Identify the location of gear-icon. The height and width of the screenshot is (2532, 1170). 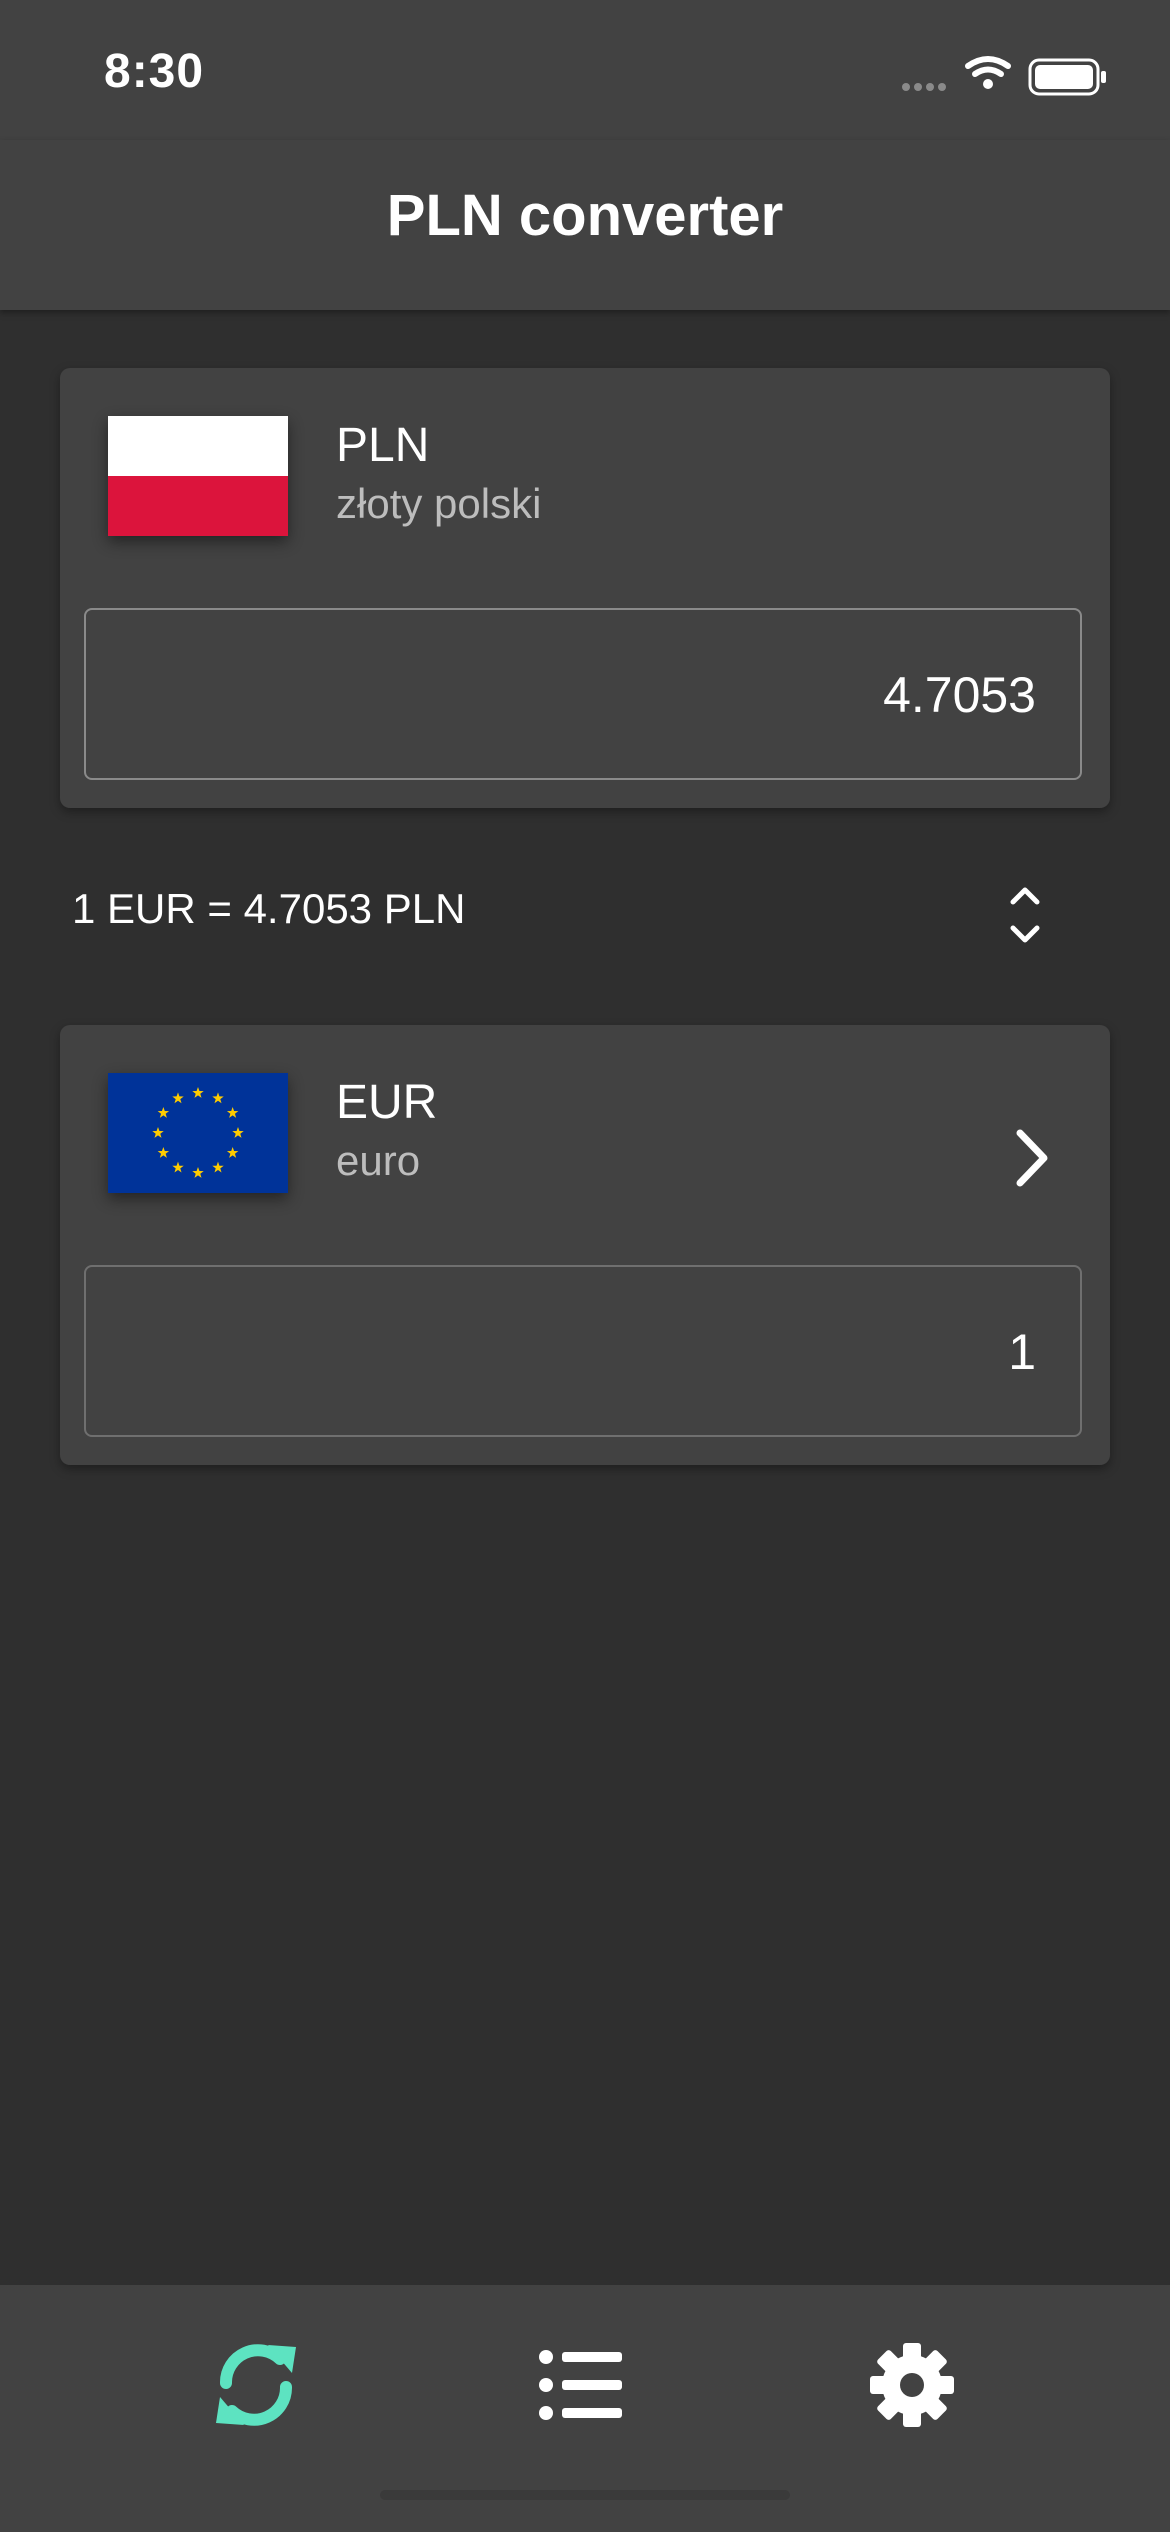
(912, 2385).